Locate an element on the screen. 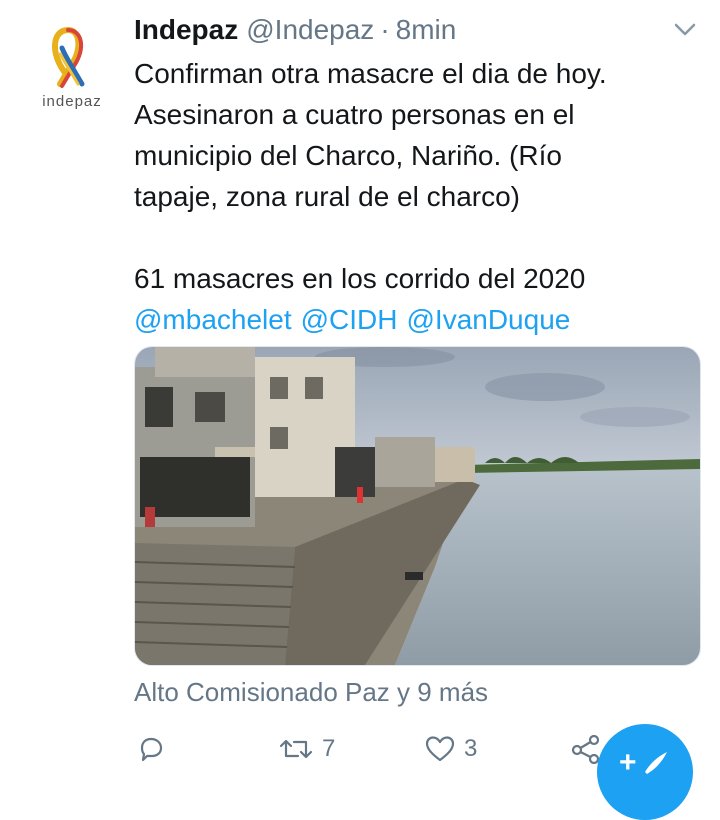 Image resolution: width=720 pixels, height=820 pixels. reply-context: Alto Comisionado Paz y 9 más is located at coordinates (311, 692).